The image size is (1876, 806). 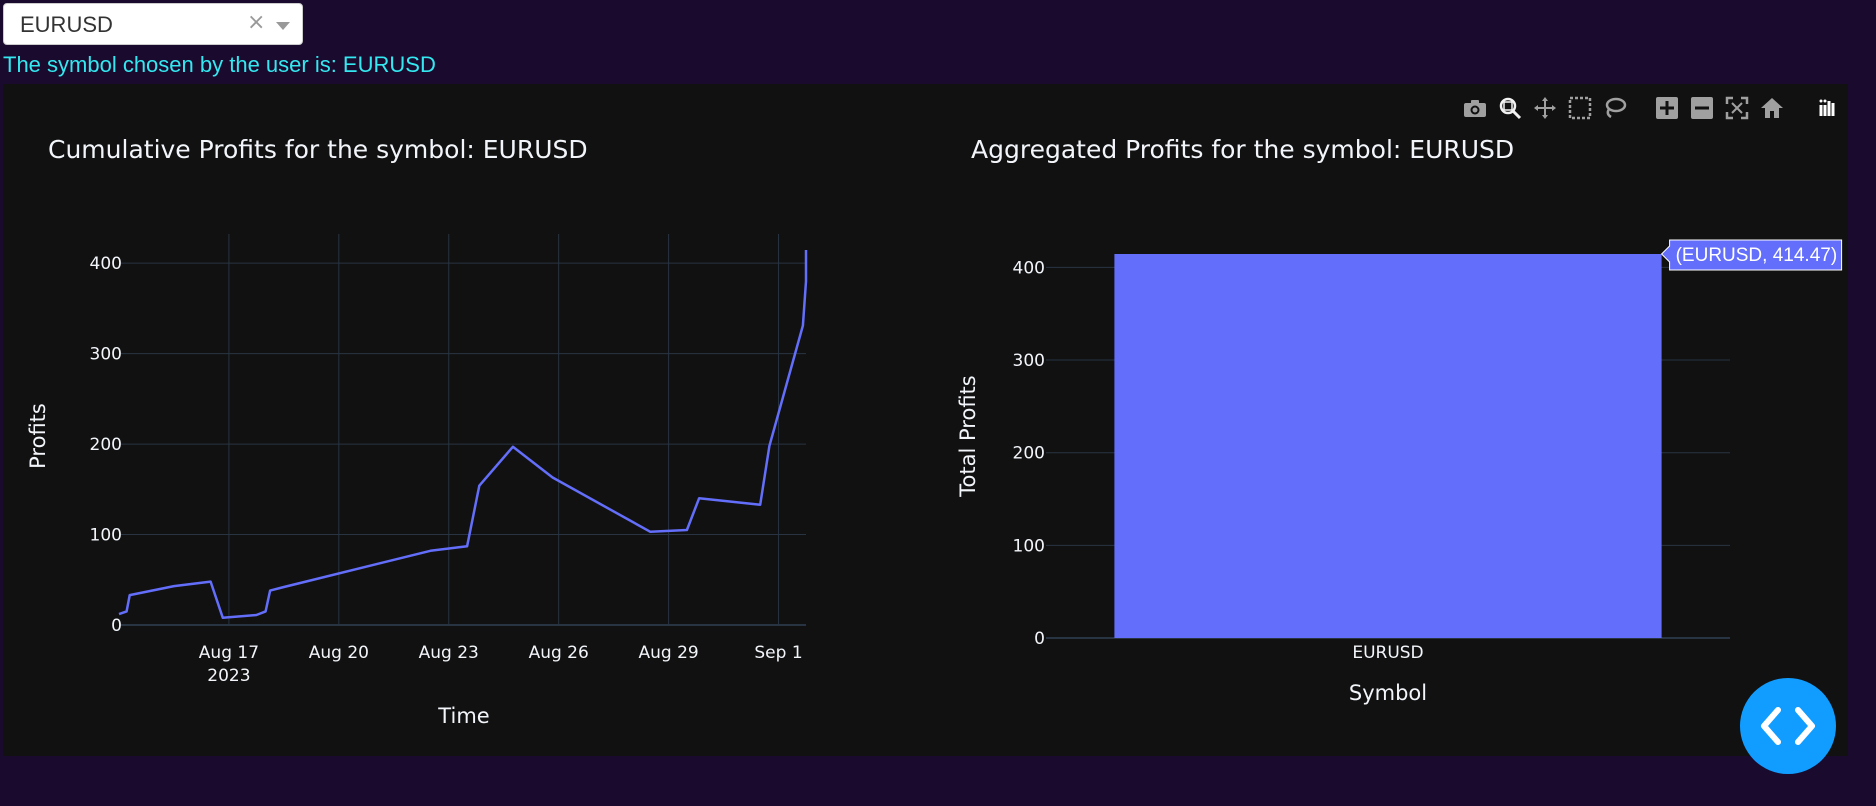 What do you see at coordinates (1475, 108) in the screenshot?
I see `camera-icon` at bounding box center [1475, 108].